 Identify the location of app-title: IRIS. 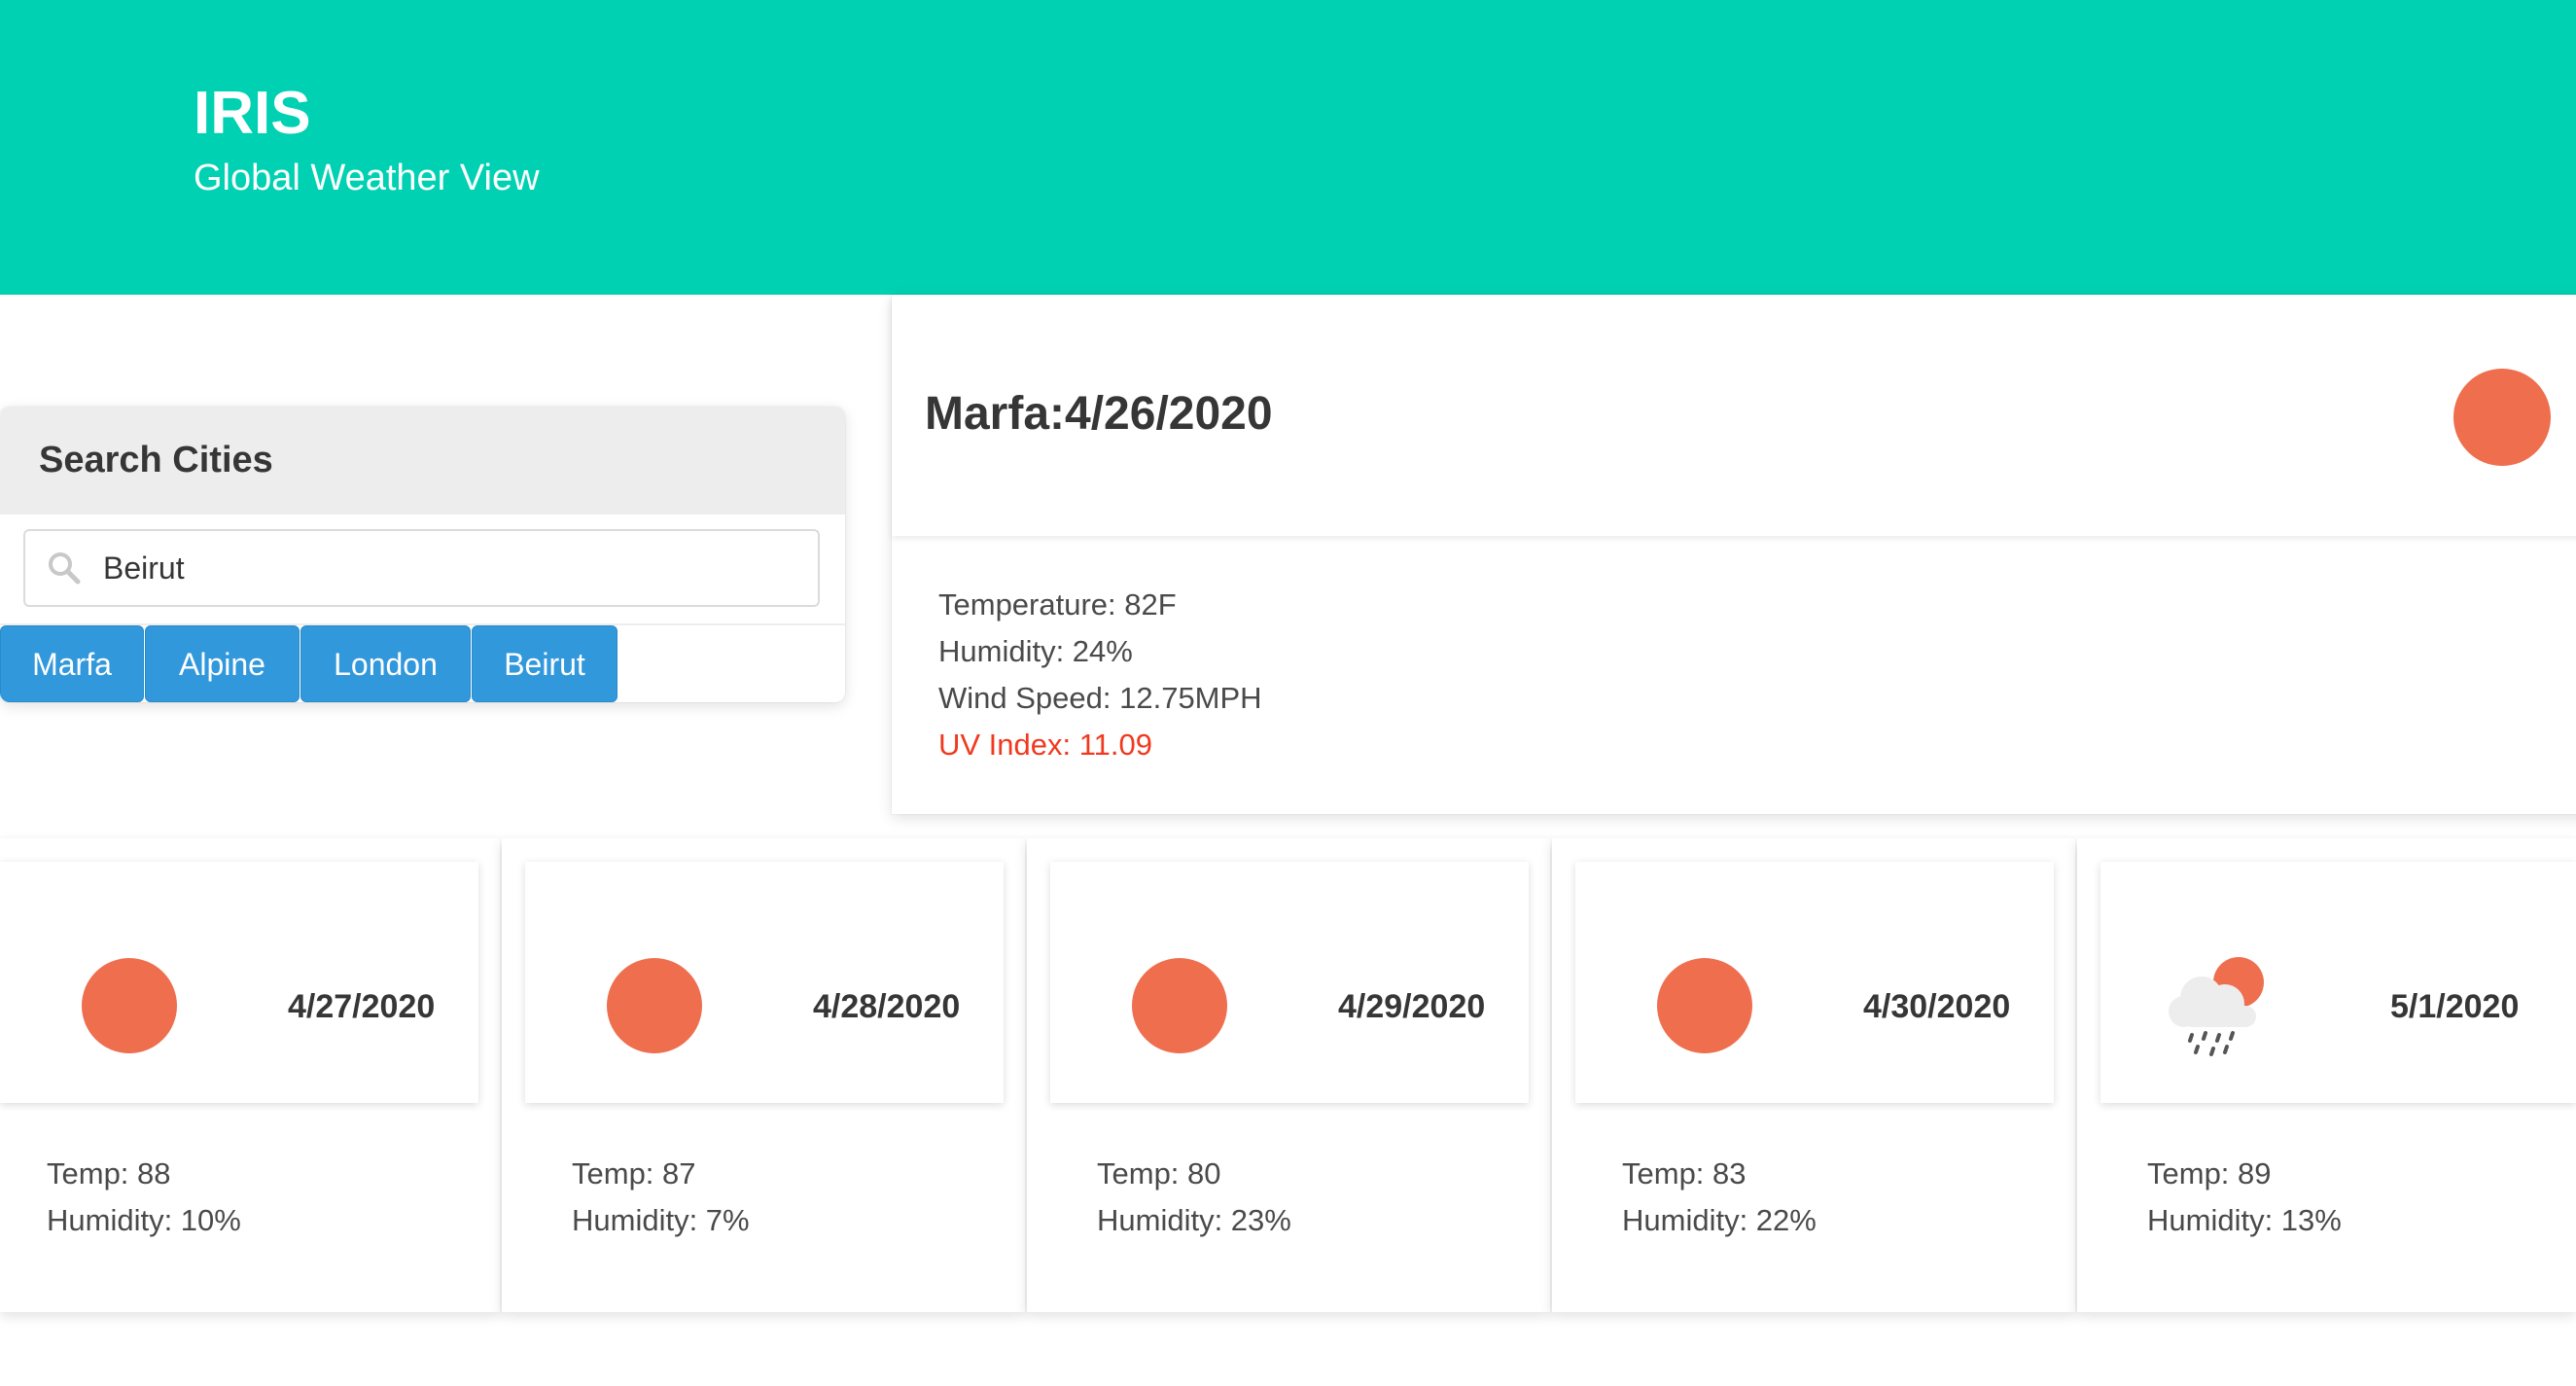
(253, 114).